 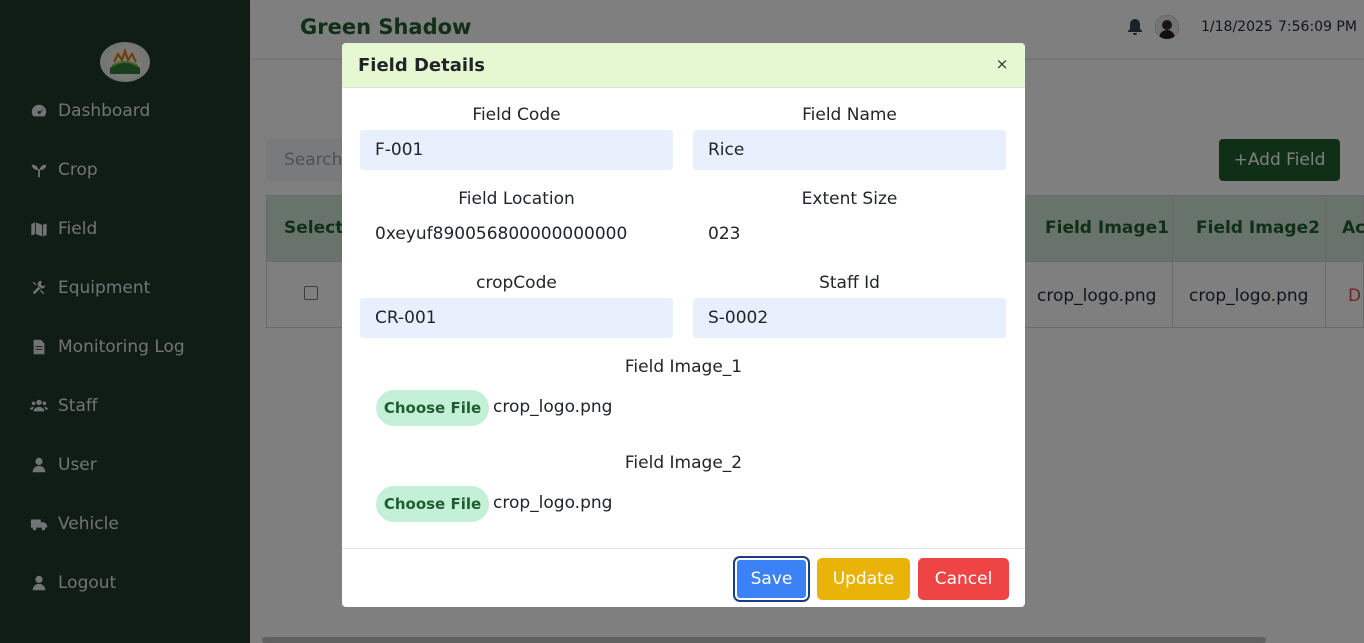 What do you see at coordinates (516, 318) in the screenshot?
I see `crop-code-input` at bounding box center [516, 318].